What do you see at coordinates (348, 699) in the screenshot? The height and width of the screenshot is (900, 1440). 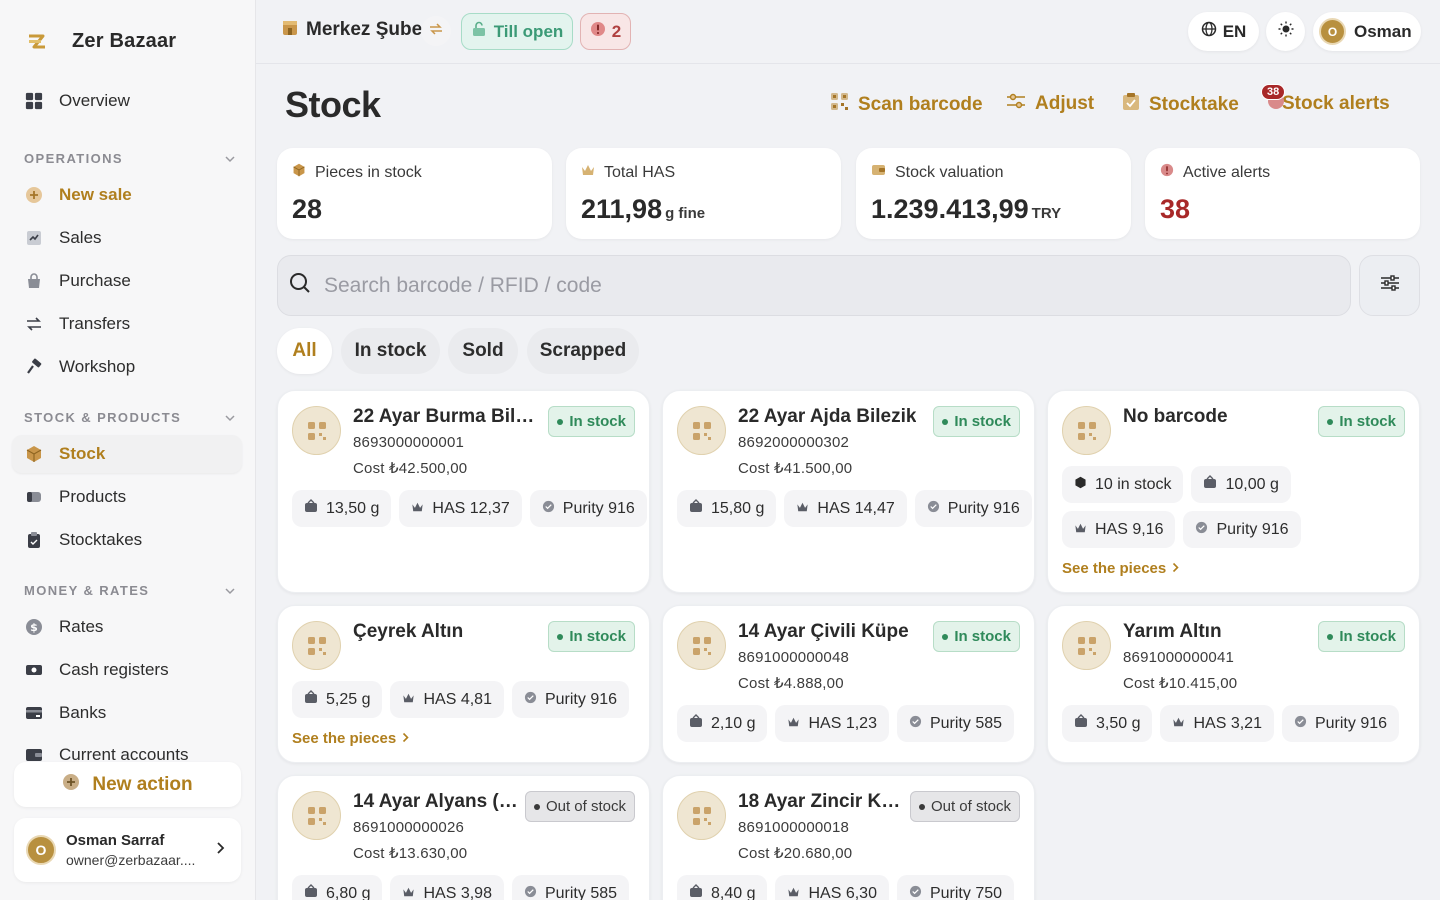 I see `chip-label: 5,25 g` at bounding box center [348, 699].